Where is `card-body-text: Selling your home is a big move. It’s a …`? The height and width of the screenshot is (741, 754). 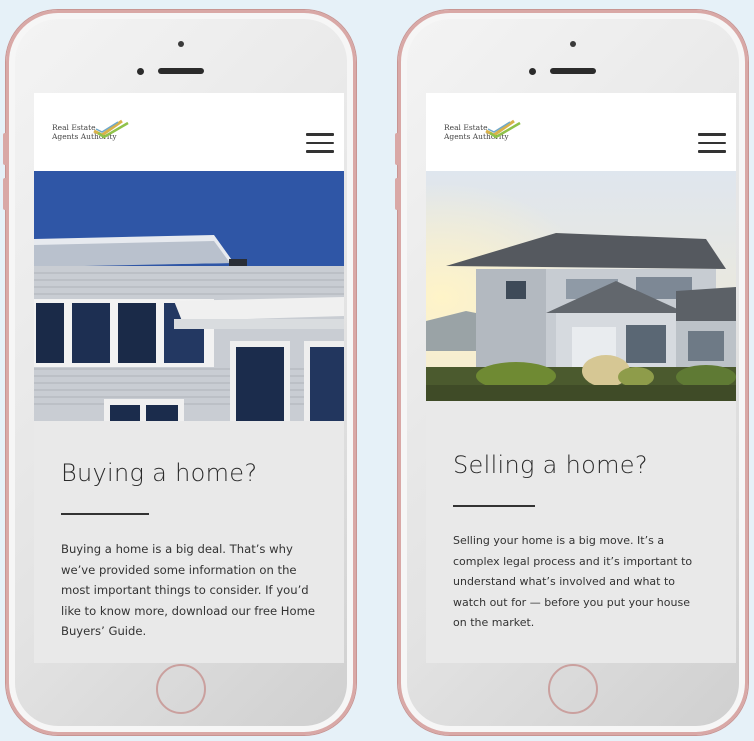
card-body-text: Selling your home is a big move. It’s a … is located at coordinates (573, 581).